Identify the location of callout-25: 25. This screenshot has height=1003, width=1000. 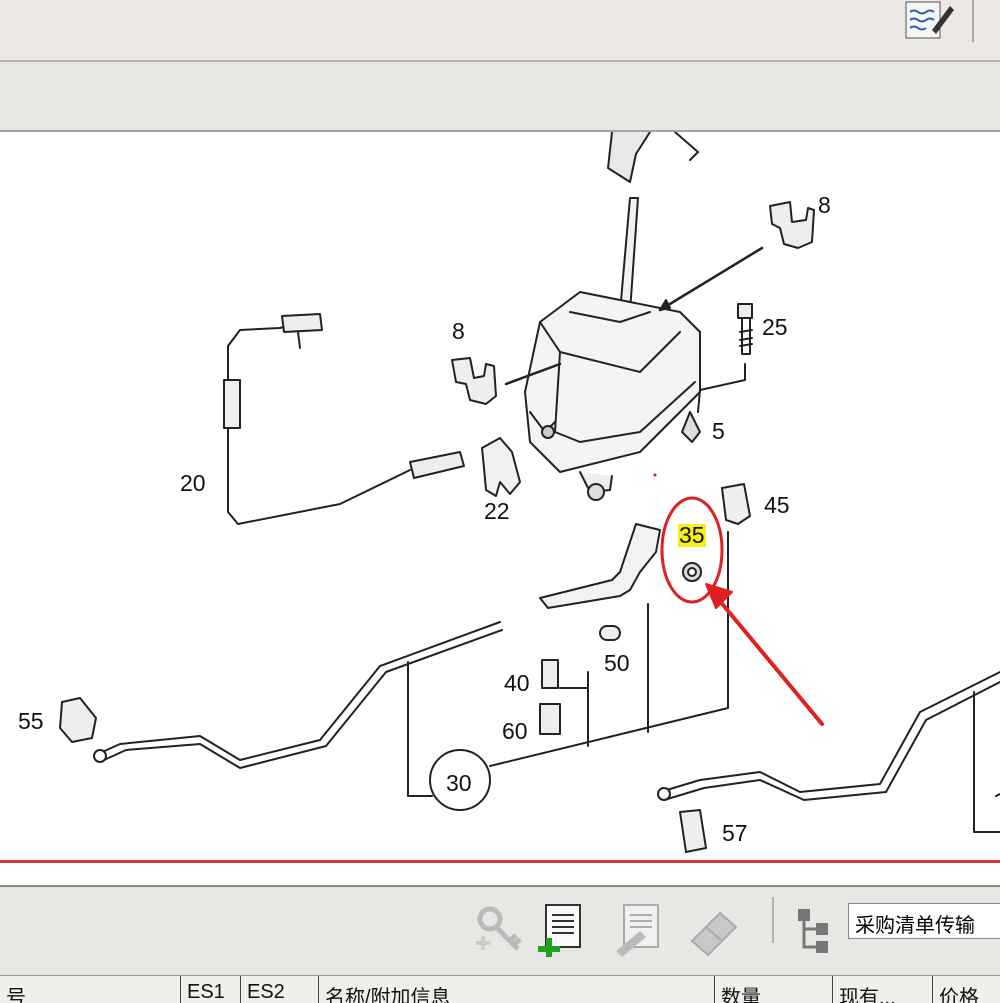
(775, 327).